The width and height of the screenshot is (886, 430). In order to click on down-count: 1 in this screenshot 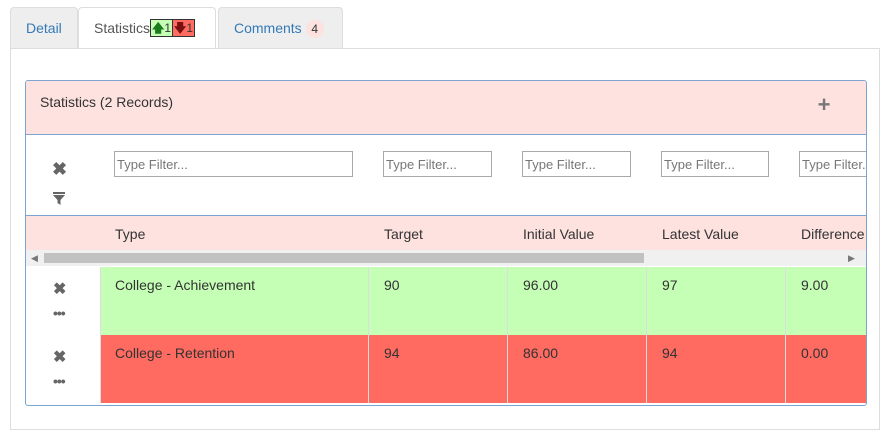, I will do `click(190, 27)`.